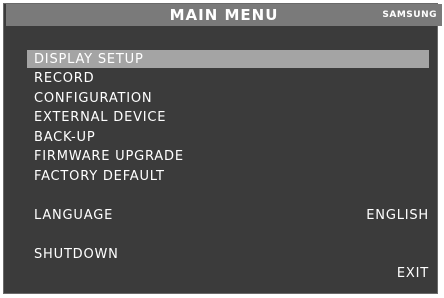 The height and width of the screenshot is (298, 444). What do you see at coordinates (64, 137) in the screenshot?
I see `menu-item-back-up: BACK-UP` at bounding box center [64, 137].